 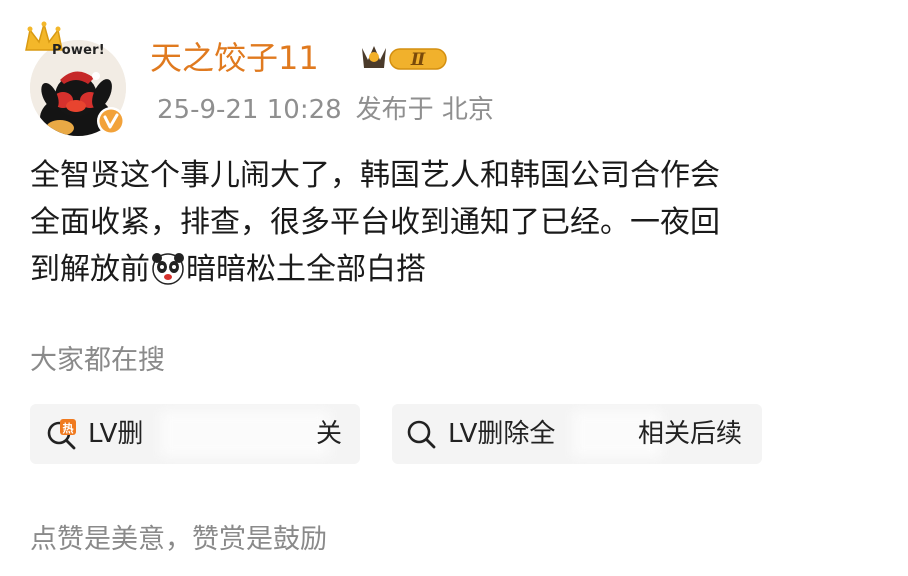 What do you see at coordinates (249, 110) in the screenshot?
I see `post-date: 25-9-21 10:28` at bounding box center [249, 110].